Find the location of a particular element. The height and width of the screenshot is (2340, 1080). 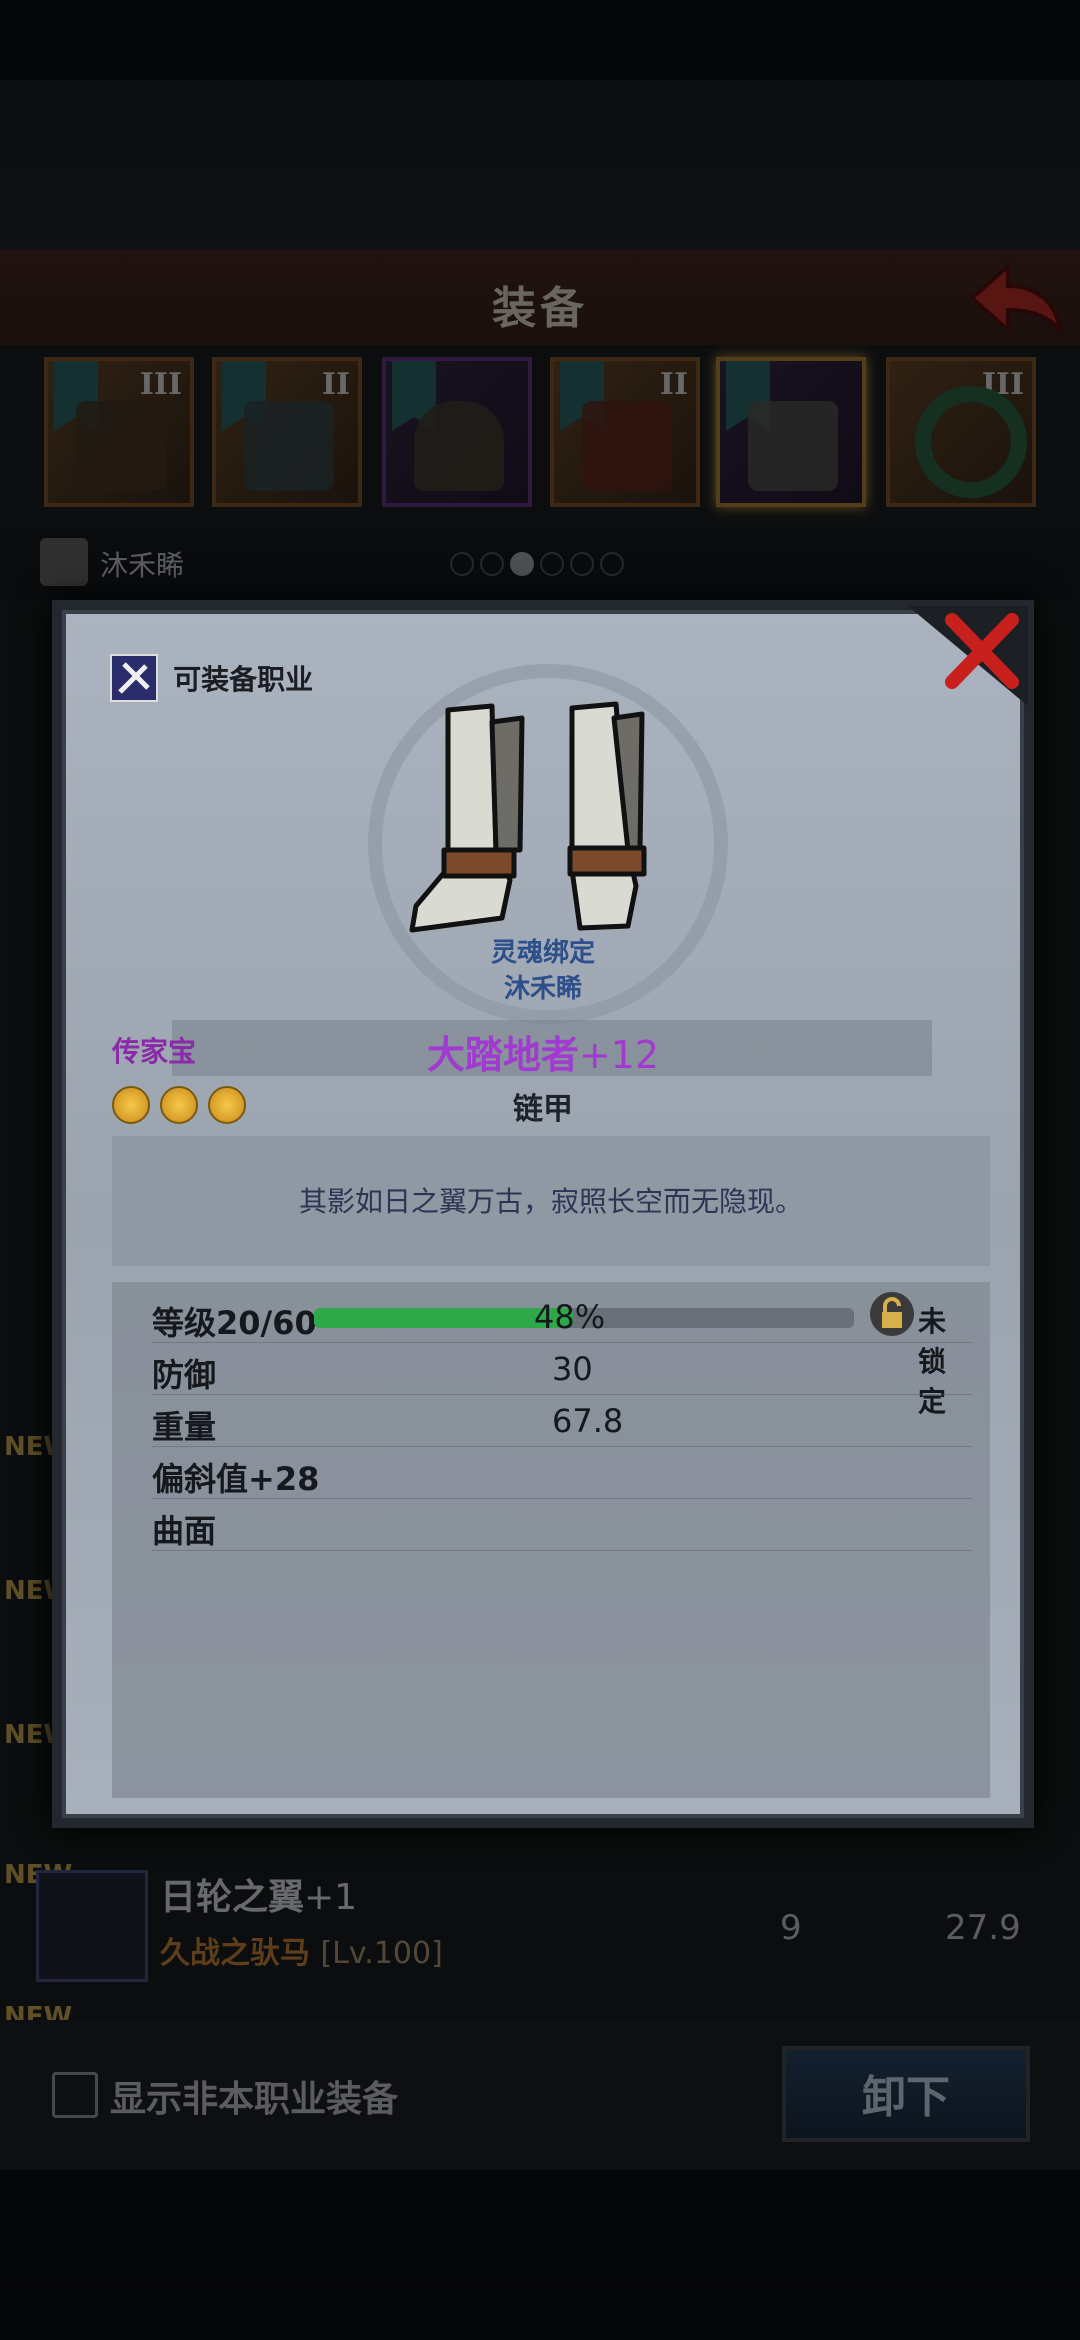

helmet-icon is located at coordinates (459, 446).